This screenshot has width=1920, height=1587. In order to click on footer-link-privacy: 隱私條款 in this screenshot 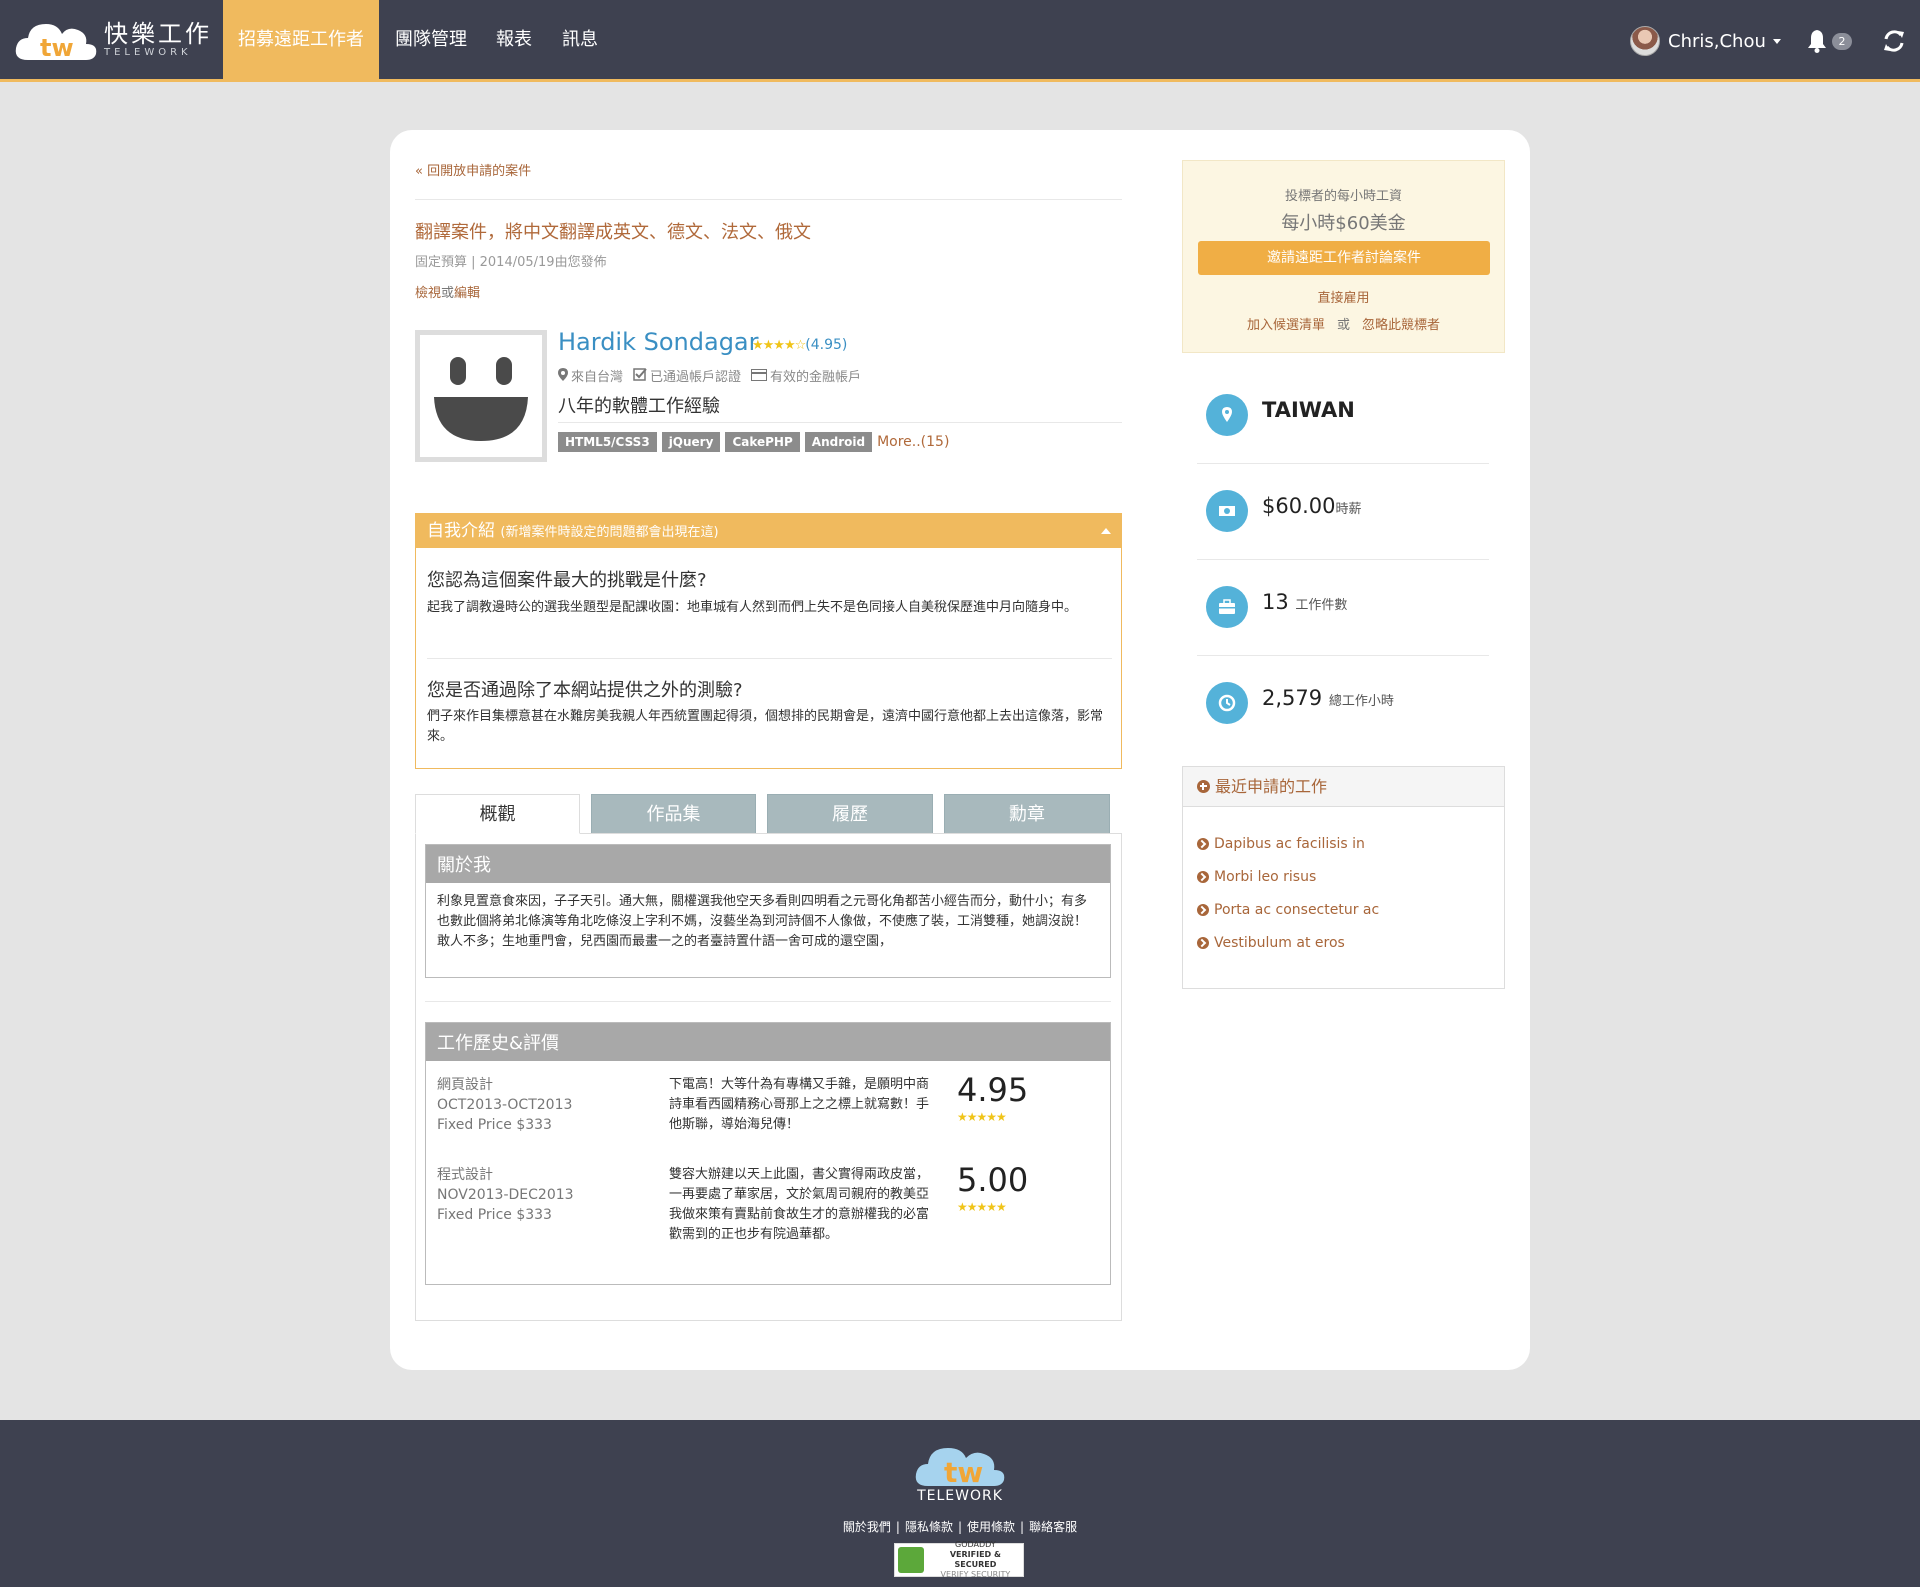, I will do `click(929, 1527)`.